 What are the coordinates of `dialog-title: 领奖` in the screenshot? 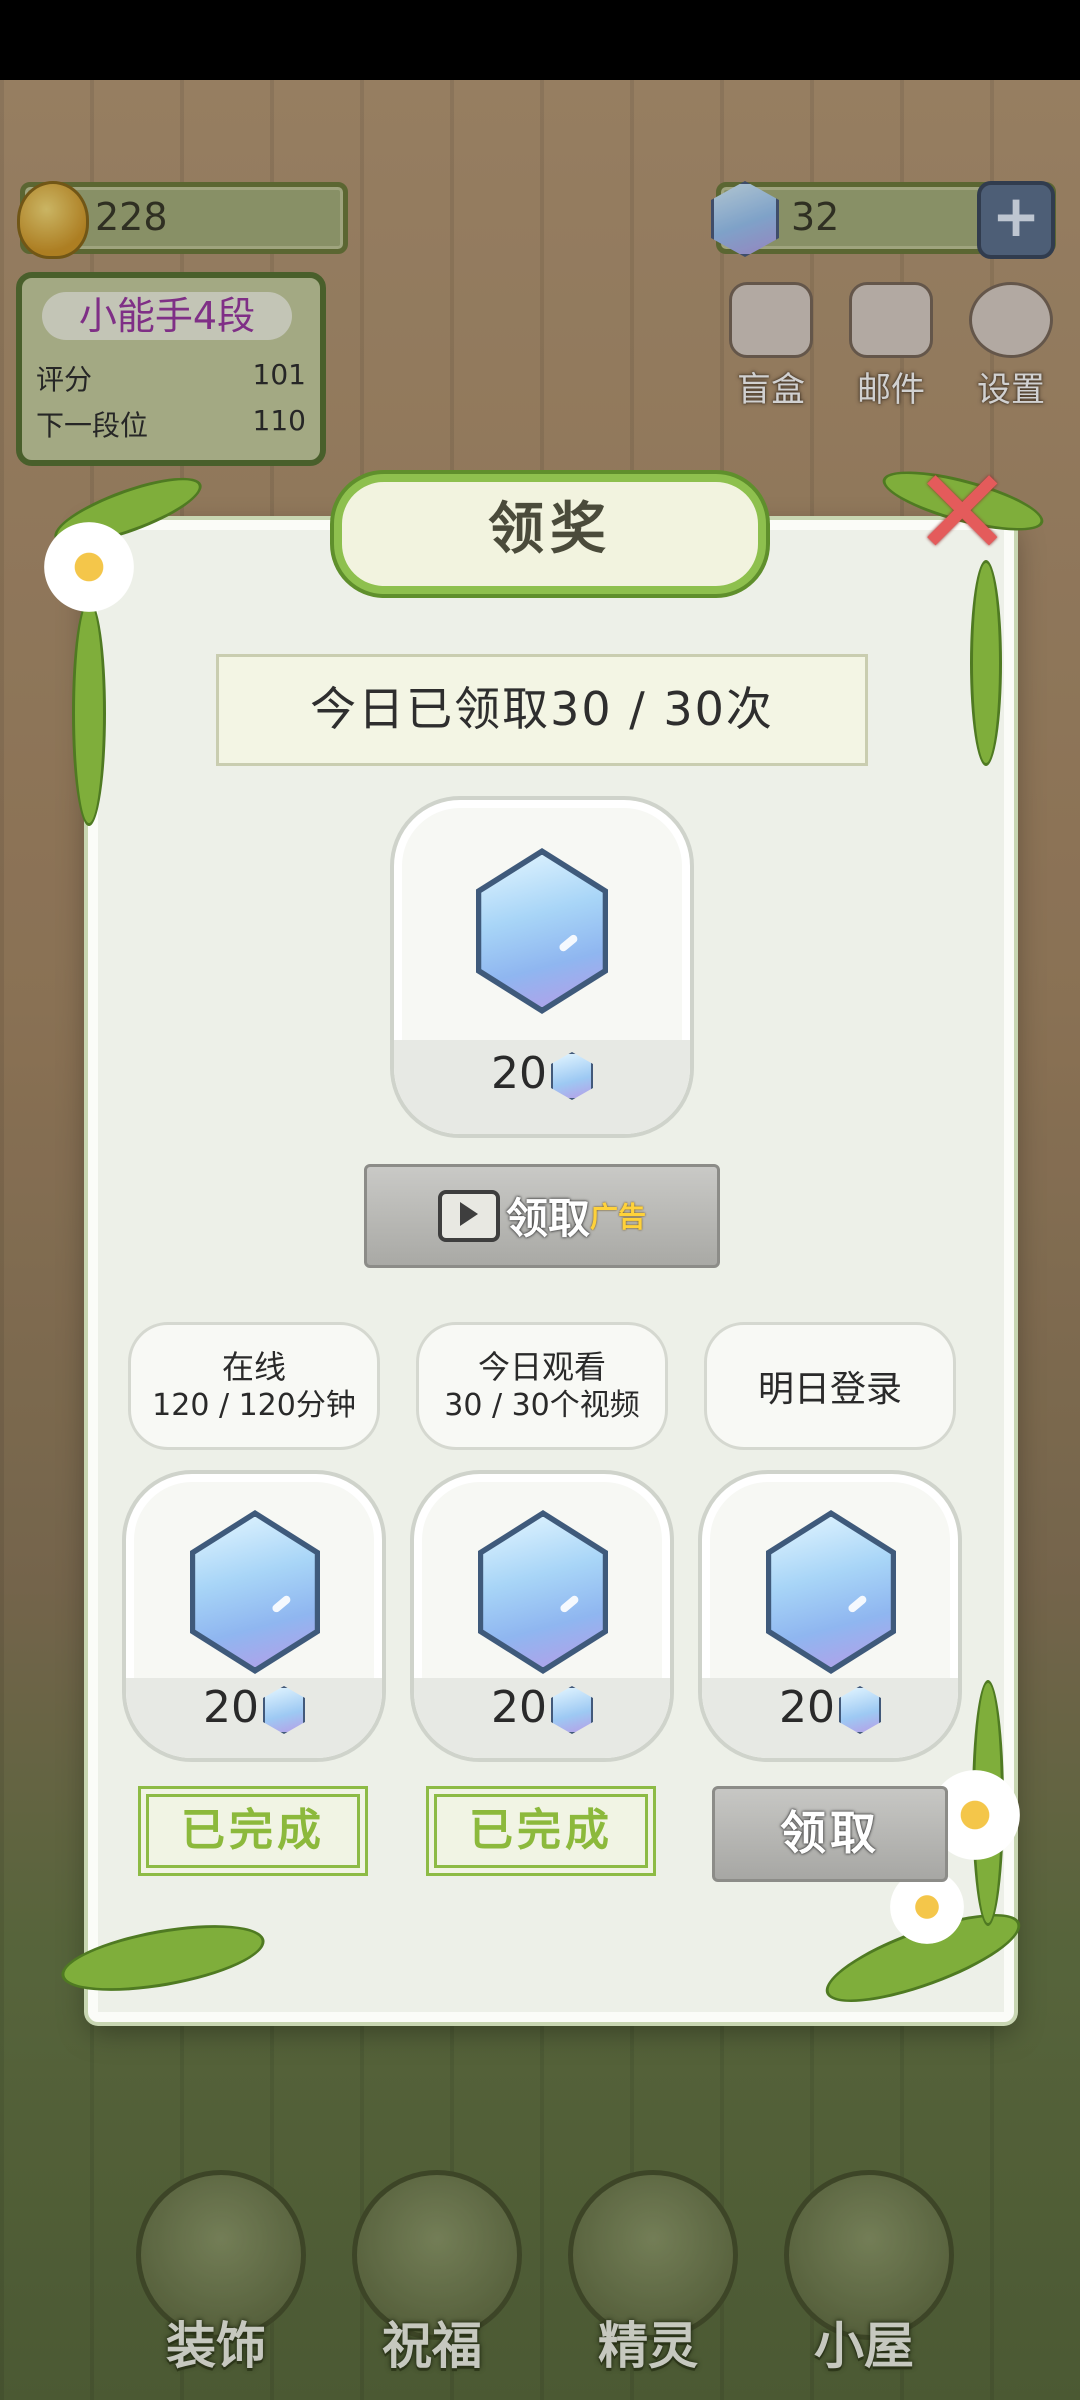 It's located at (550, 529).